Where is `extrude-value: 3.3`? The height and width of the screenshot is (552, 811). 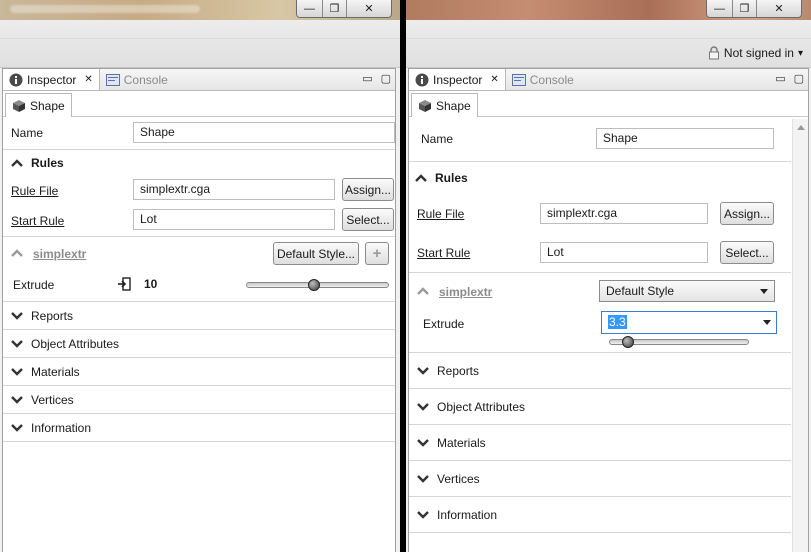
extrude-value: 3.3 is located at coordinates (617, 322).